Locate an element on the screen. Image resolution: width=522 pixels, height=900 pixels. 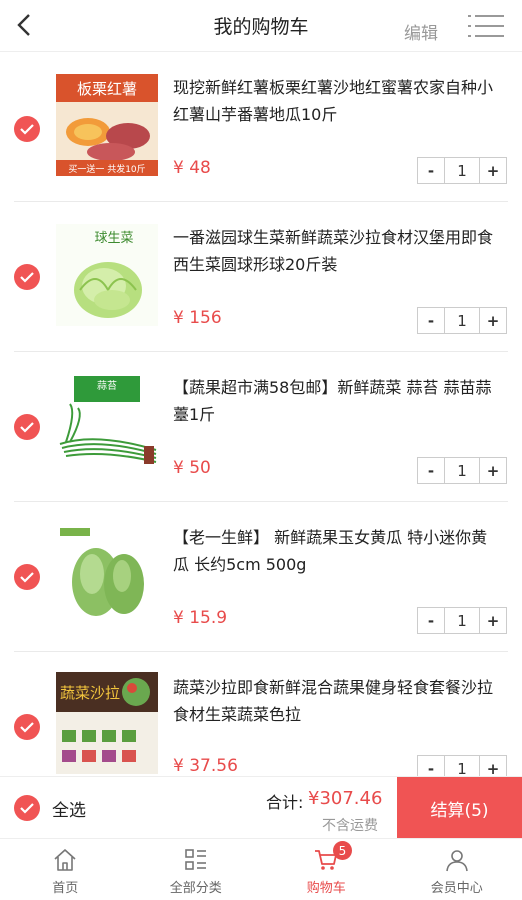
product-name: 【蔬果超市满58包邮】新鲜蔬菜 蒜苔 蒜苗蒜薹1斤 is located at coordinates (338, 401).